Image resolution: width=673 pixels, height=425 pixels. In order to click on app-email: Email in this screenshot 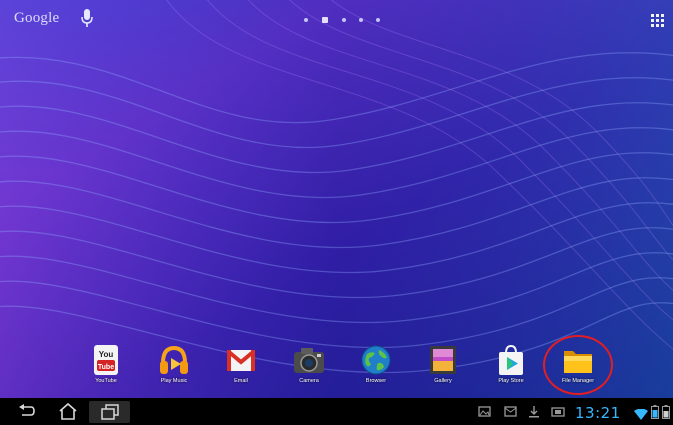, I will do `click(241, 370)`.